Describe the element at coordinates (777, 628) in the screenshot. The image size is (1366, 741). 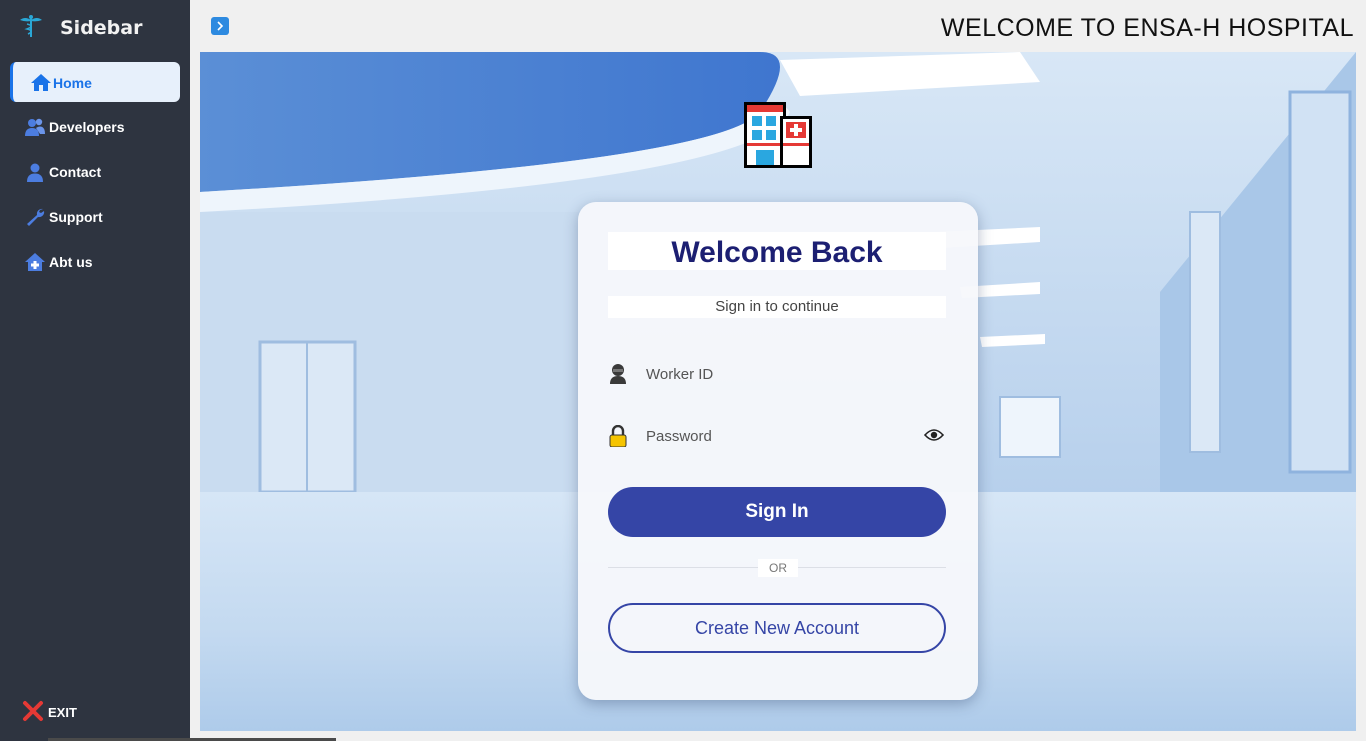
I see `create-account-button: Create New Account` at that location.